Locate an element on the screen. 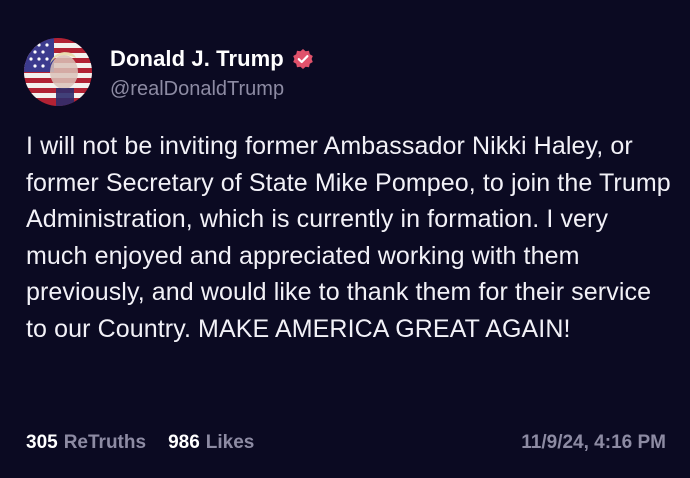 The width and height of the screenshot is (690, 478). flag-portrait-avatar-icon is located at coordinates (58, 72).